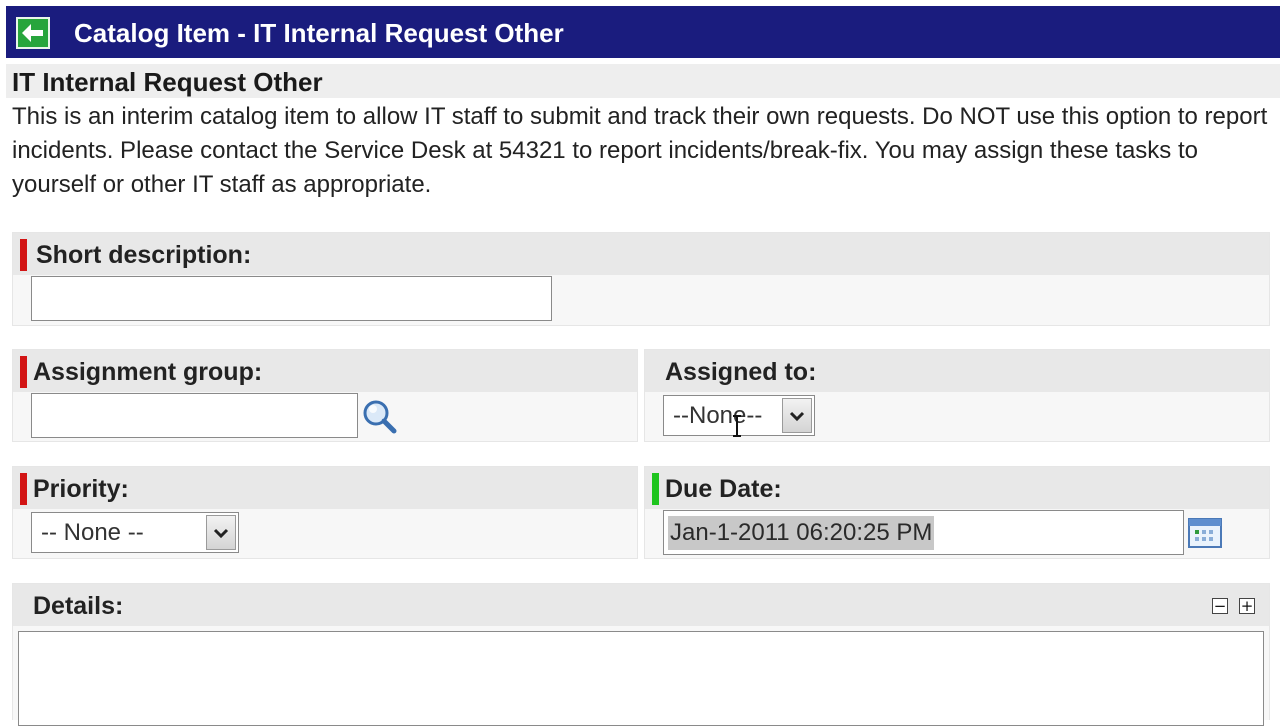  I want to click on plus-icon: +, so click(1247, 605).